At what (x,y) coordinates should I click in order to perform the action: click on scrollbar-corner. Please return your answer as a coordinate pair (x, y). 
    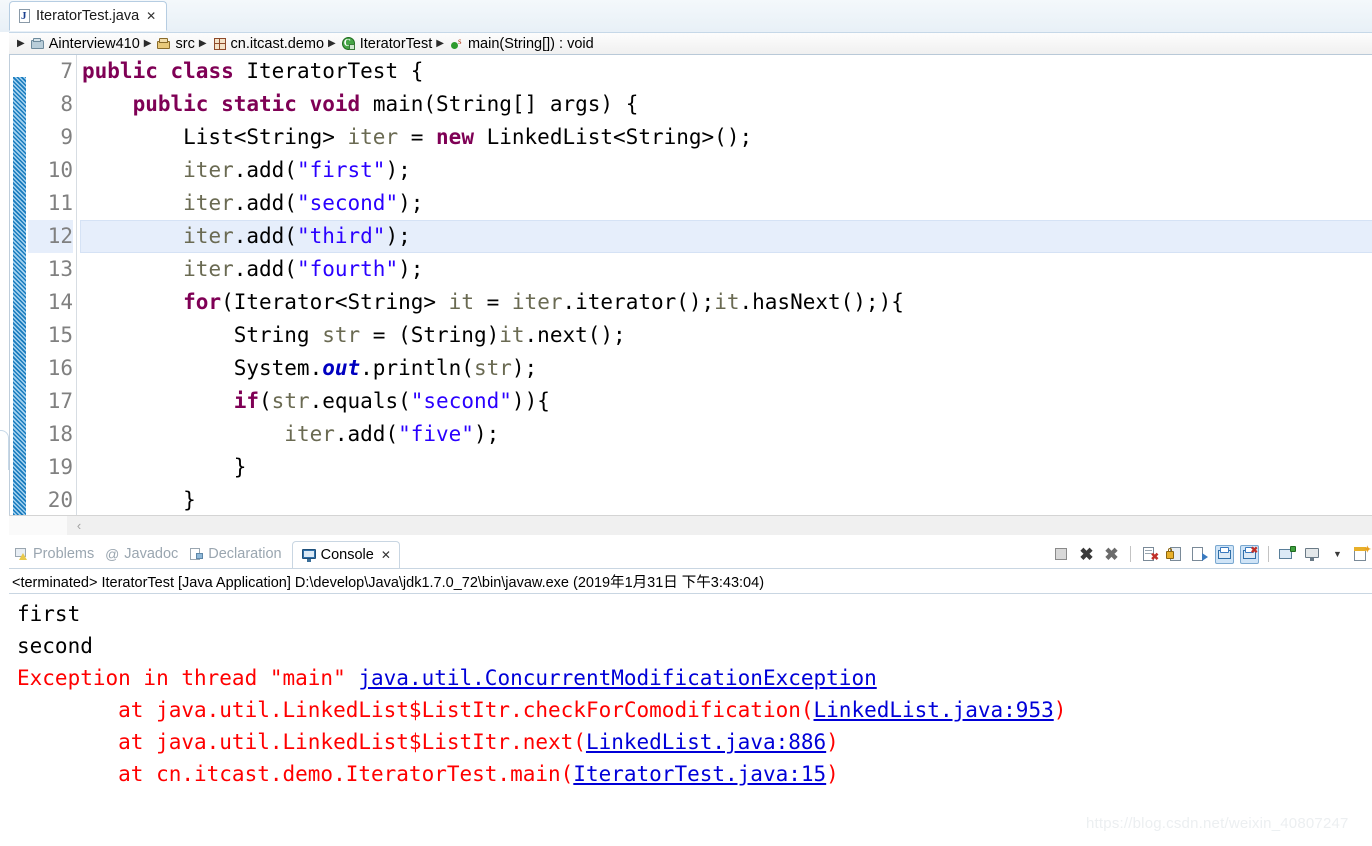
    Looking at the image, I should click on (38, 525).